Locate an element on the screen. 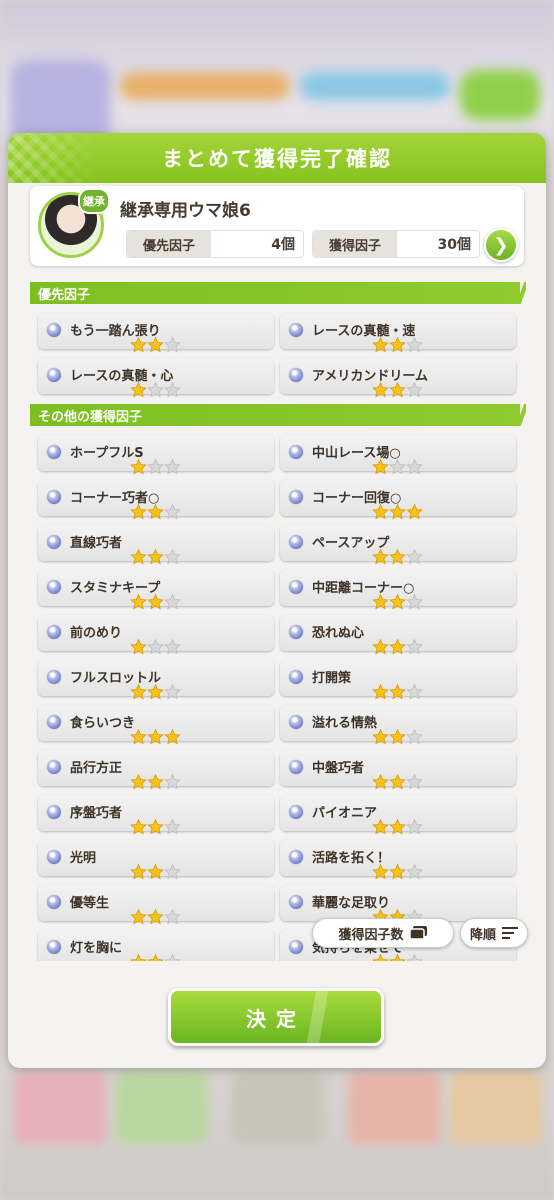 The height and width of the screenshot is (1200, 554). sort-order-button: 降順 is located at coordinates (494, 933).